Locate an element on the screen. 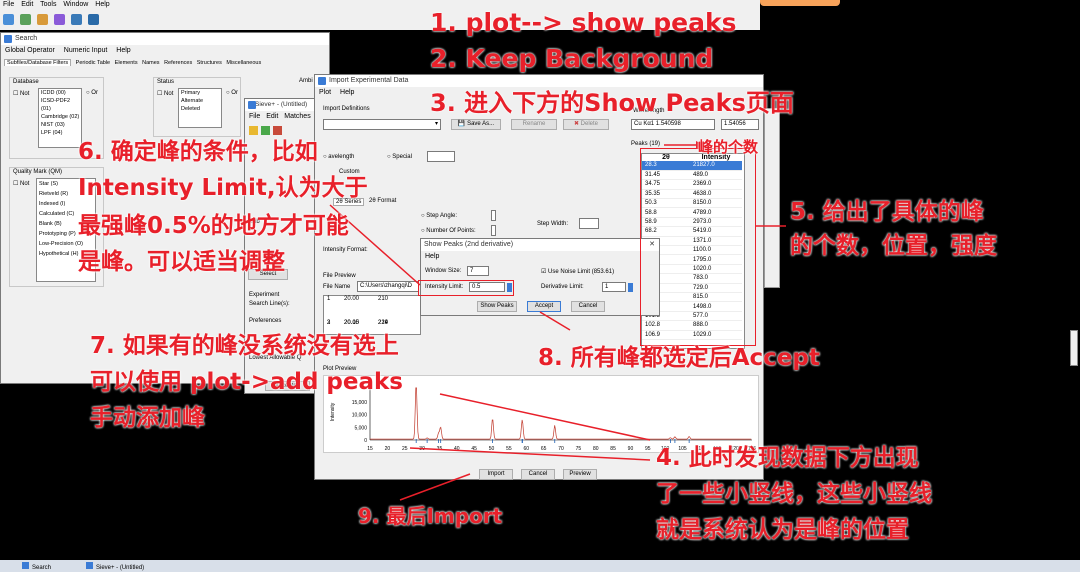  number-points-input is located at coordinates (493, 230).